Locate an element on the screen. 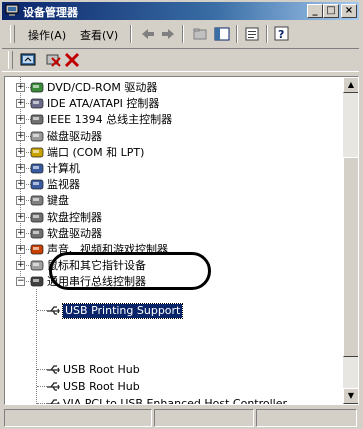 This screenshot has height=429, width=363. tree-item-label: 磁盘驱动器 is located at coordinates (74, 136).